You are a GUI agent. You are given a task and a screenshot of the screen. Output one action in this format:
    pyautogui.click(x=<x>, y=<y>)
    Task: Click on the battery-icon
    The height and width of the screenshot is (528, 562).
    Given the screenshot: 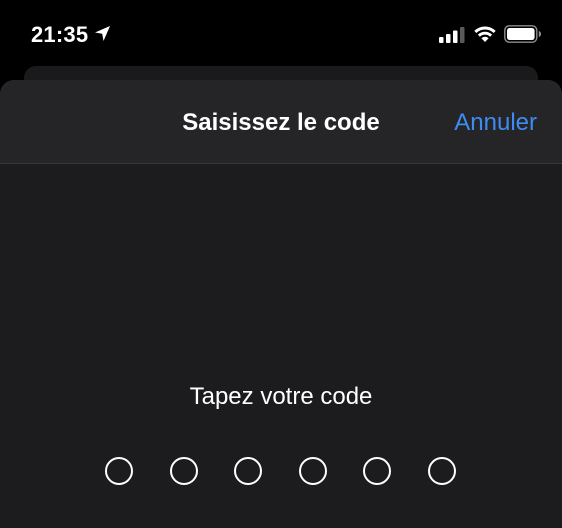 What is the action you would take?
    pyautogui.click(x=522, y=34)
    